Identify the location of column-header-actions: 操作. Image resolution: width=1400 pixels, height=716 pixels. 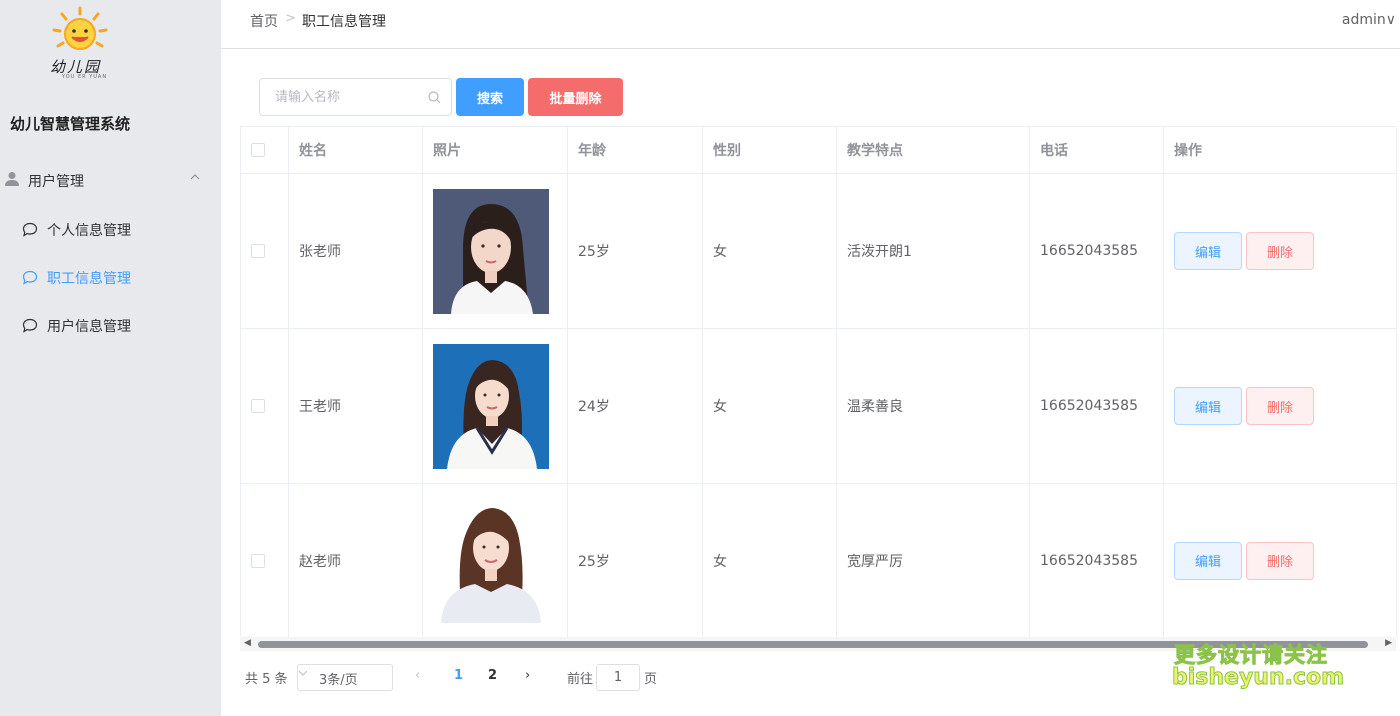
(1280, 150).